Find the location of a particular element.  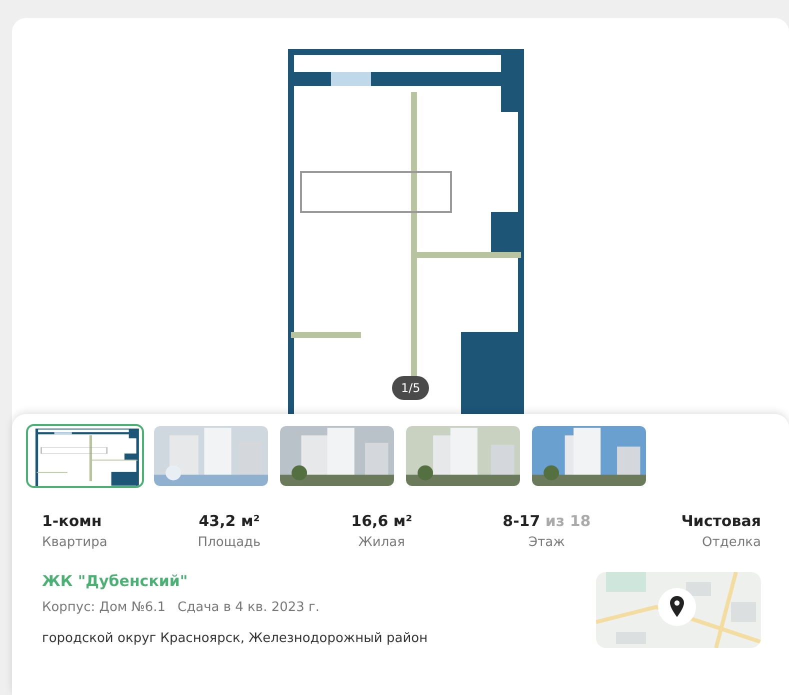

delivery-text: Сдача в 4 кв. 2023 г. is located at coordinates (249, 607).